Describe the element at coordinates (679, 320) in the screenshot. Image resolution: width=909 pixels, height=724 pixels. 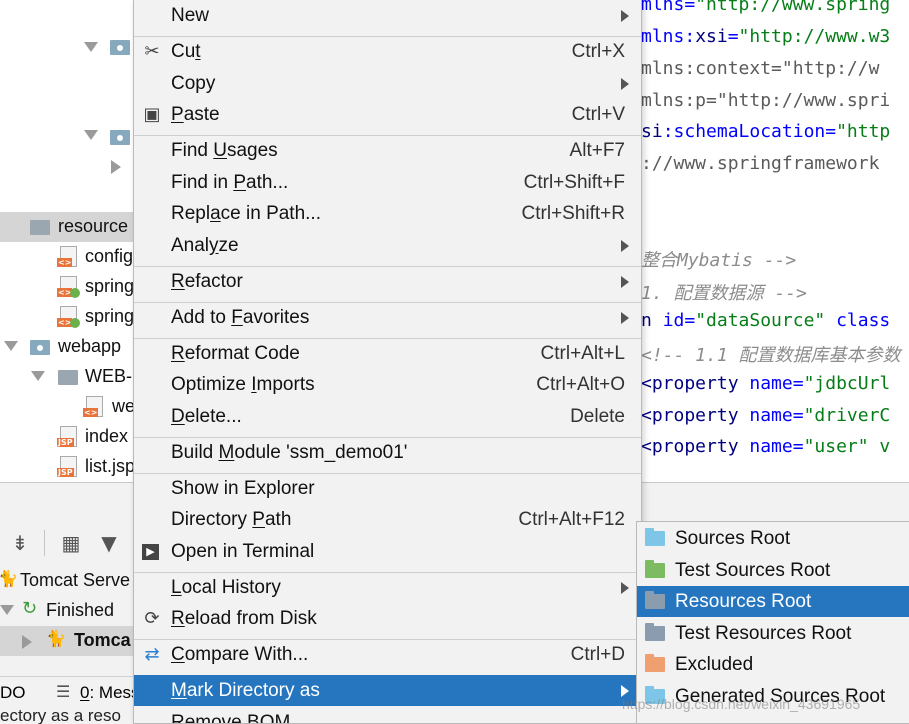
I see `code-token: id=` at that location.